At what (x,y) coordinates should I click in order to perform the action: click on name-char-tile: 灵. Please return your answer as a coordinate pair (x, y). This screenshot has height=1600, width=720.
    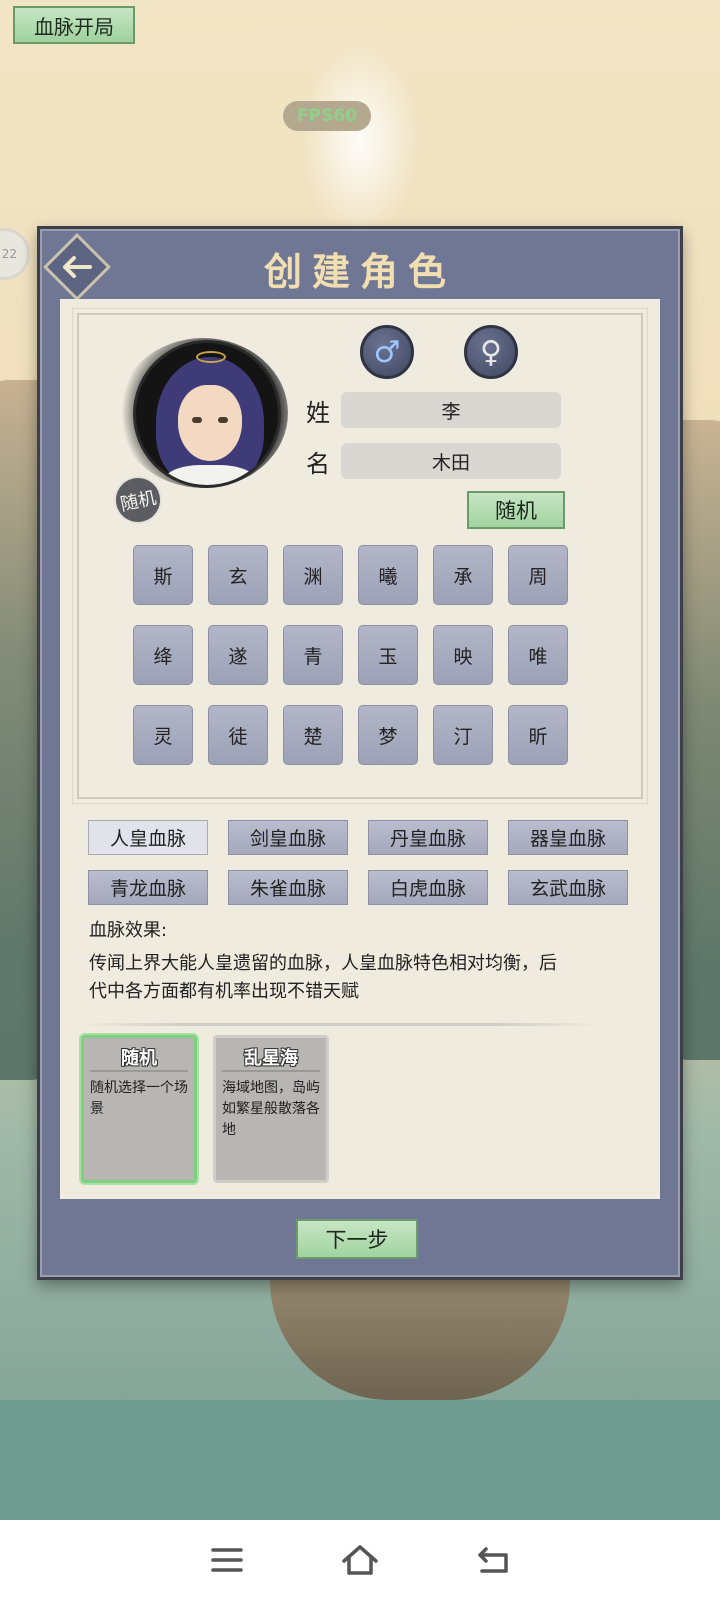
    Looking at the image, I should click on (163, 735).